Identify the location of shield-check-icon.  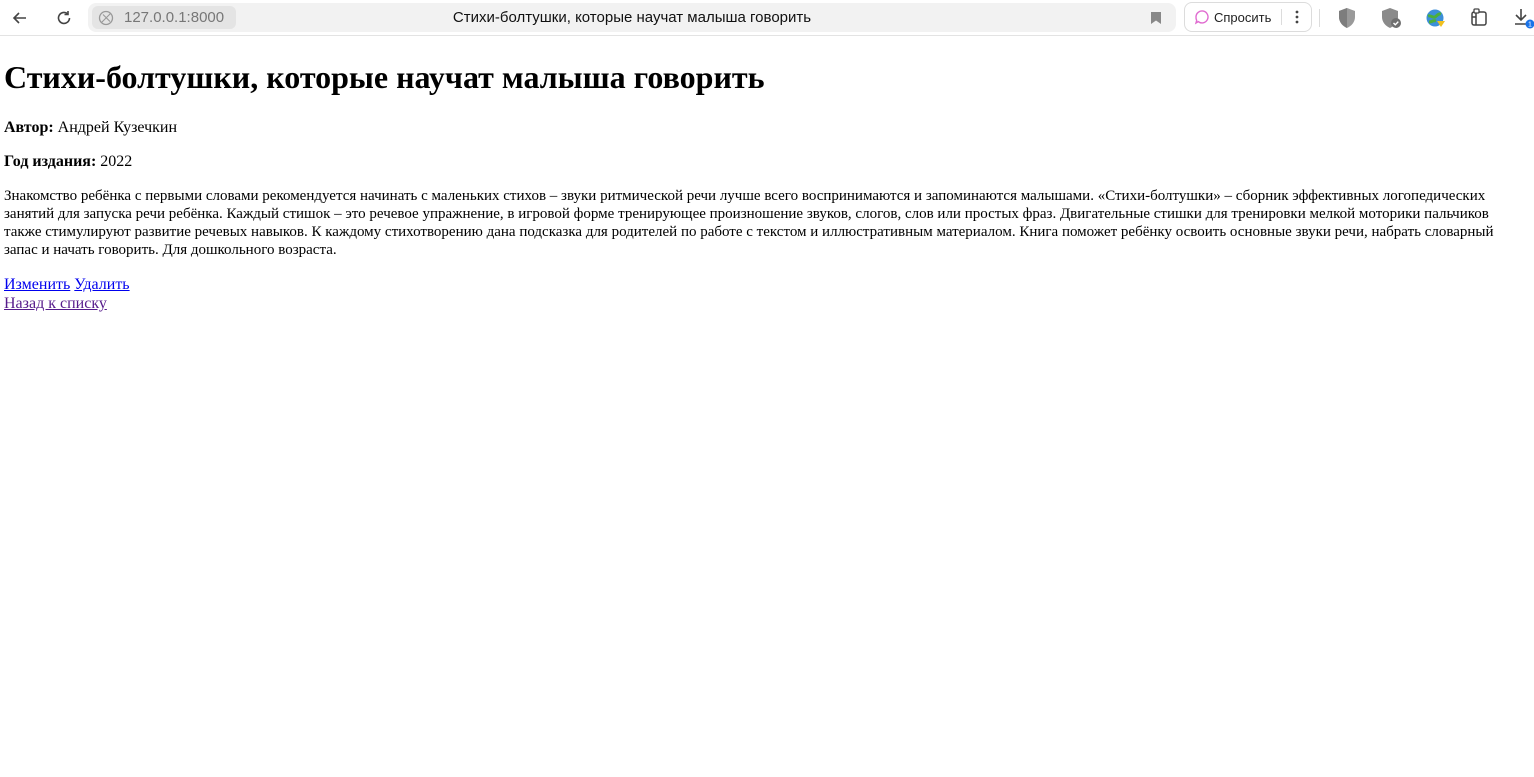
(1391, 18).